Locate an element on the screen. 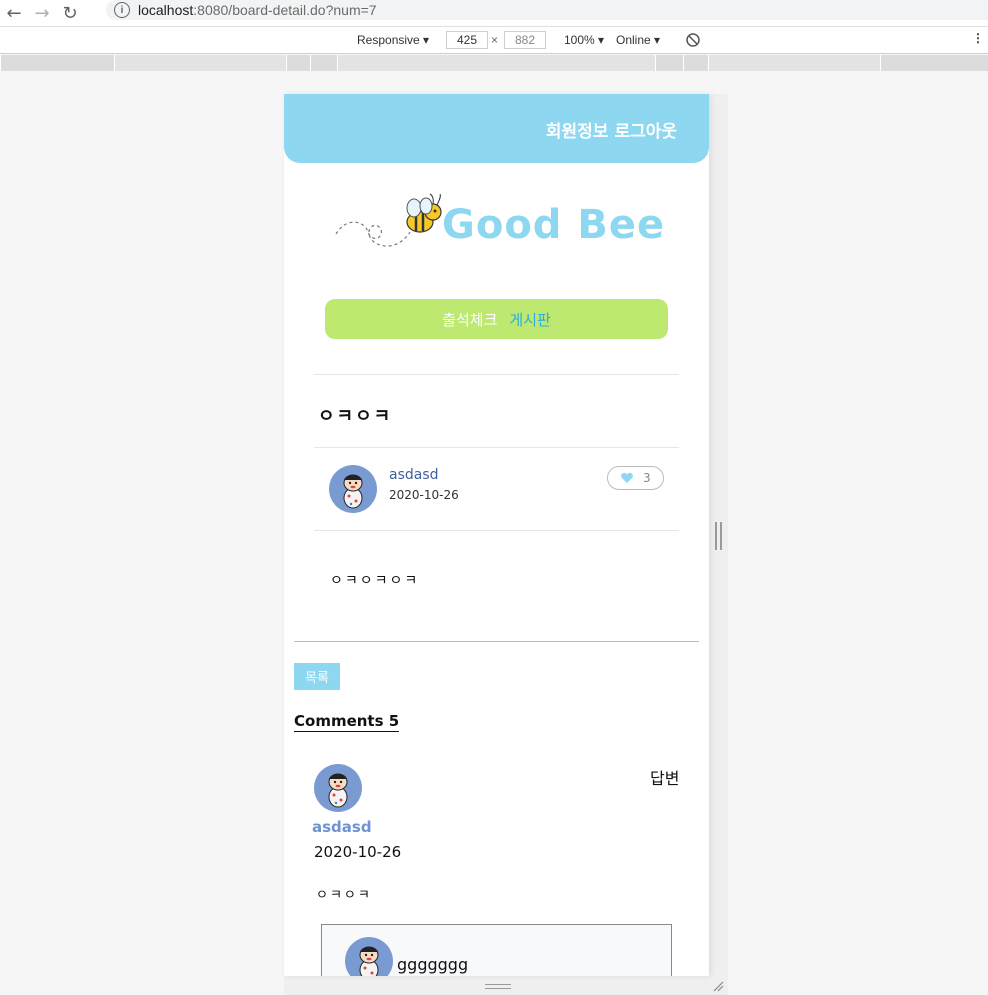  logout-link: 로그아웃 is located at coordinates (645, 132).